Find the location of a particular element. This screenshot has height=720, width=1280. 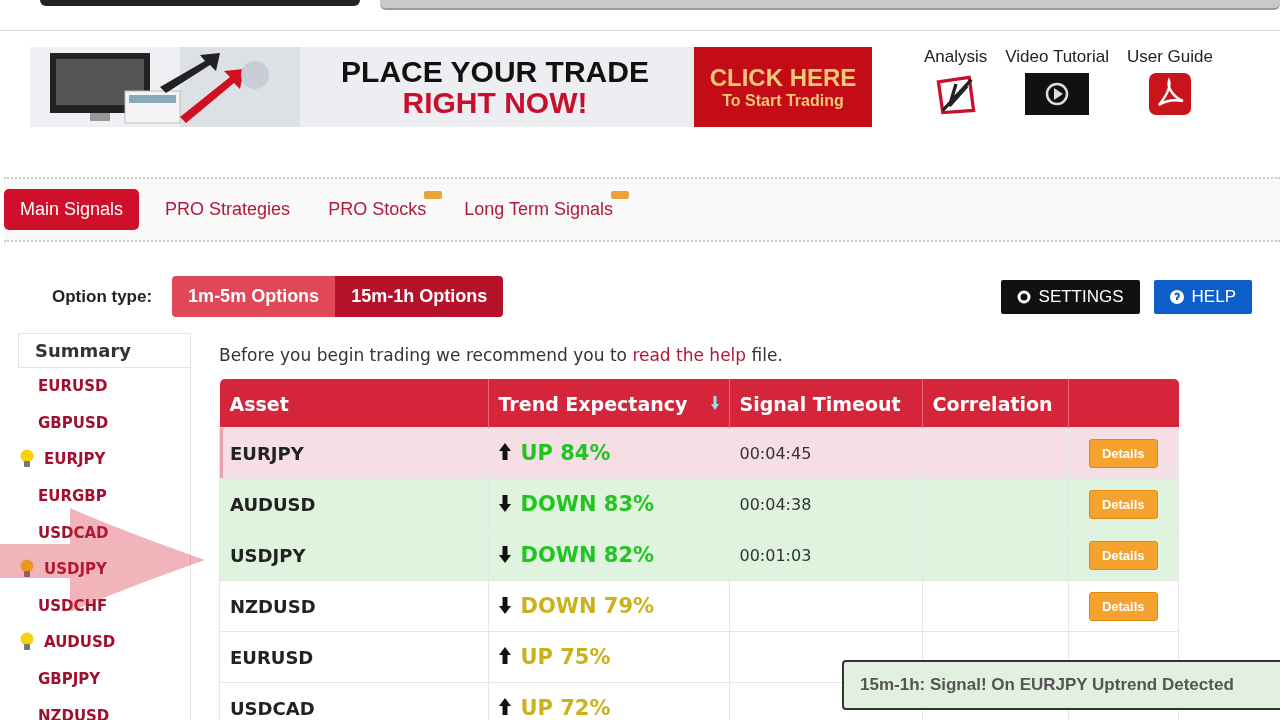

play-icon is located at coordinates (1057, 94).